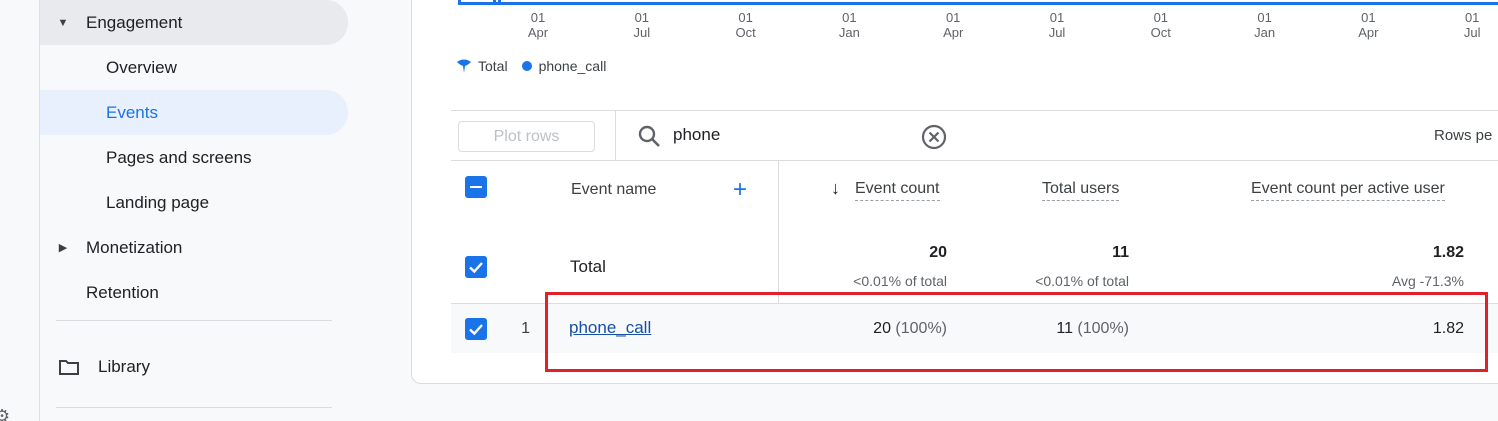  I want to click on nav-label-events: Events, so click(132, 112).